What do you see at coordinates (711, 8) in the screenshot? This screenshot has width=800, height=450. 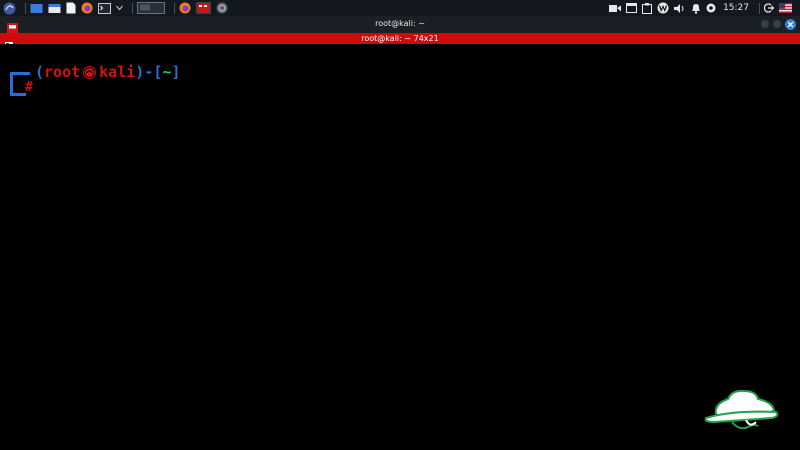 I see `power-manager-icon` at bounding box center [711, 8].